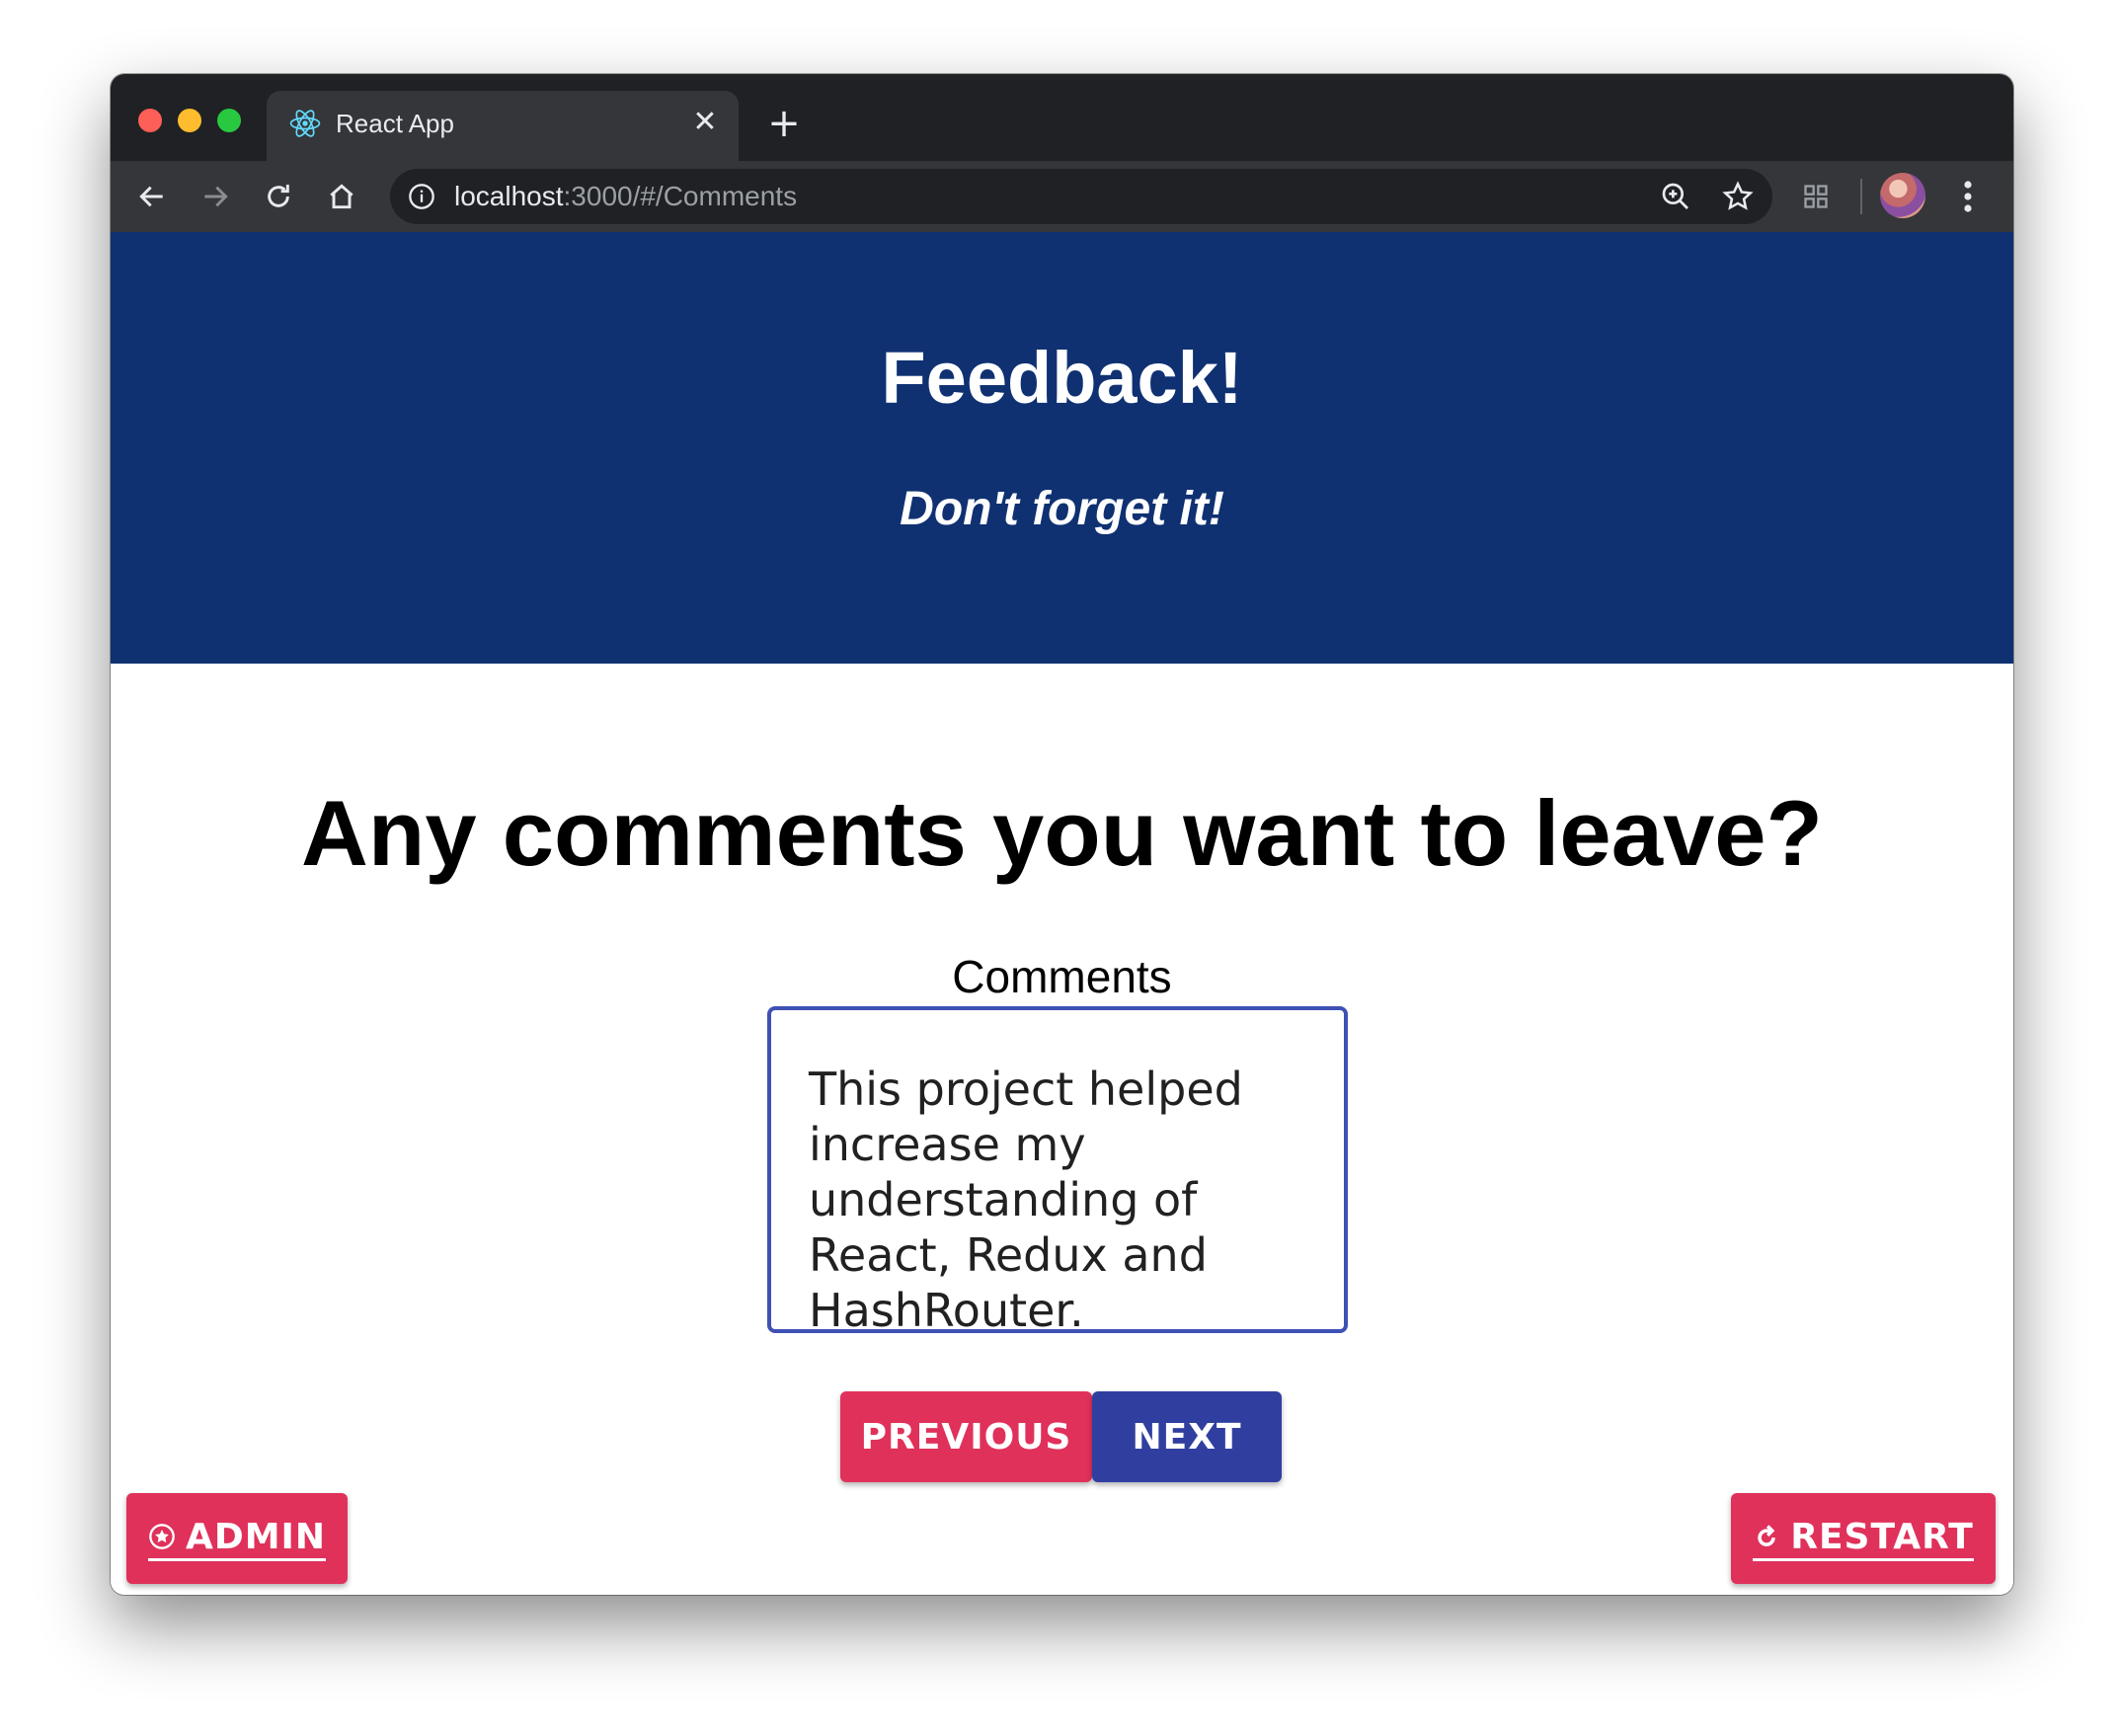  I want to click on tab-title: React App, so click(395, 124).